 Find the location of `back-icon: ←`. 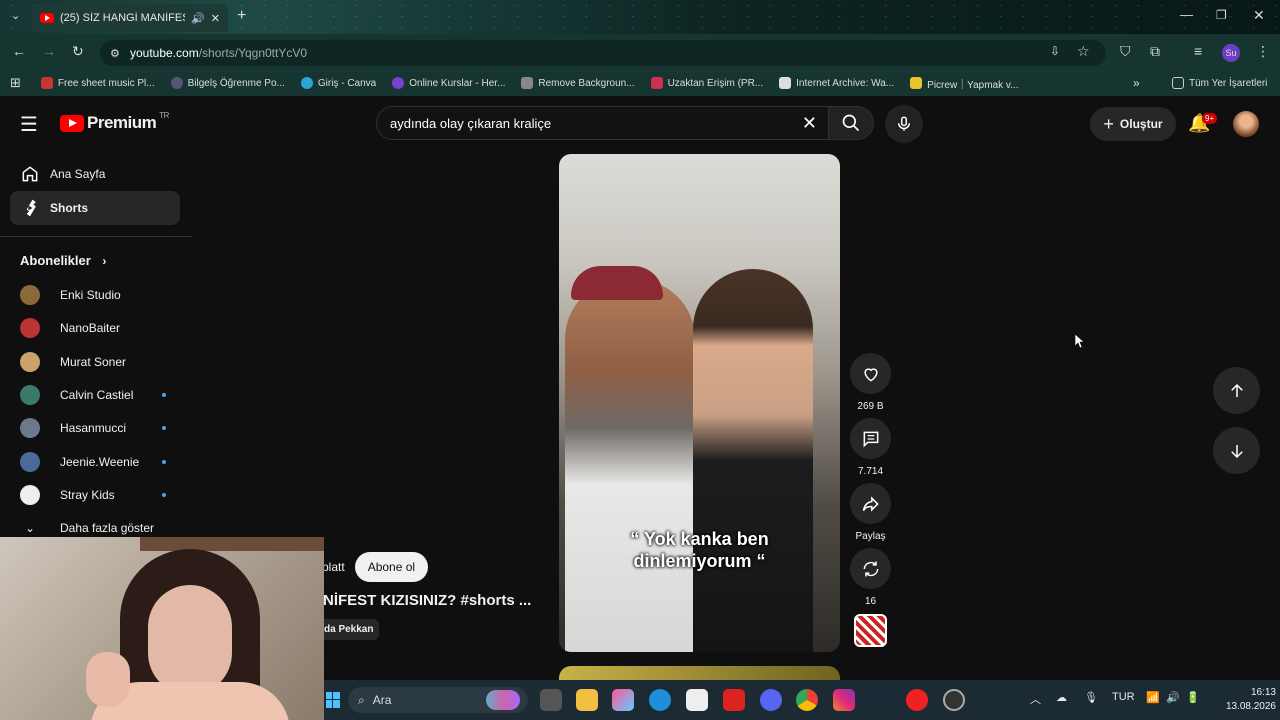

back-icon: ← is located at coordinates (19, 51).